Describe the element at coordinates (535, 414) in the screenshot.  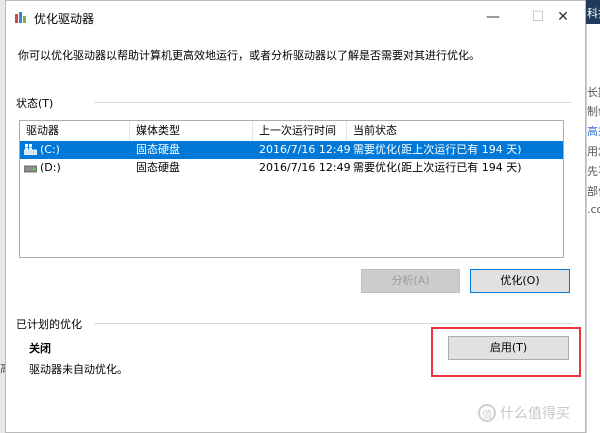
I see `watermark-text: 什么值得买` at that location.